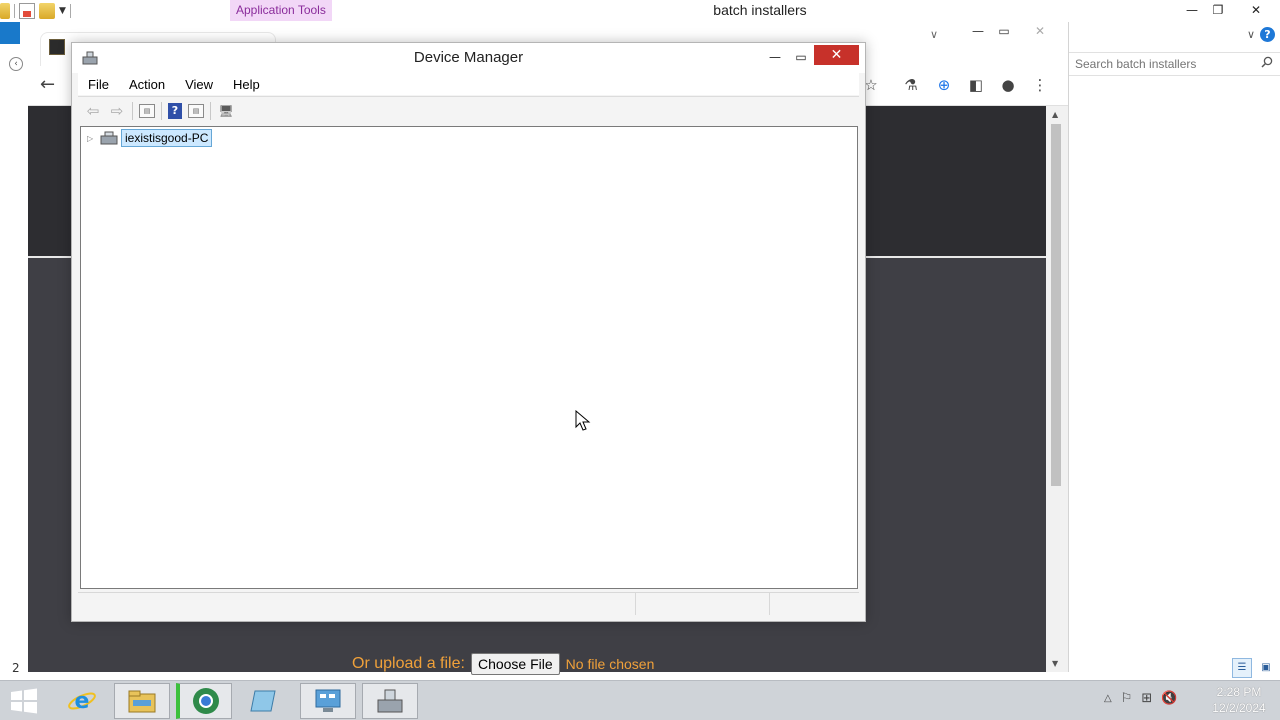 Image resolution: width=1280 pixels, height=720 pixels. I want to click on taskbar-server-manager, so click(328, 701).